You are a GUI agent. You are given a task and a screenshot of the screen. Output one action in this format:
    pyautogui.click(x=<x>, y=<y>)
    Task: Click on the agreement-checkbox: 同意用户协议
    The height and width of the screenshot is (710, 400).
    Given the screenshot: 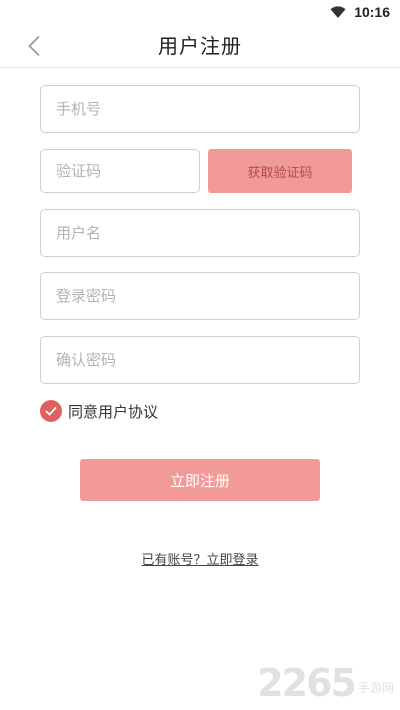 What is the action you would take?
    pyautogui.click(x=99, y=411)
    